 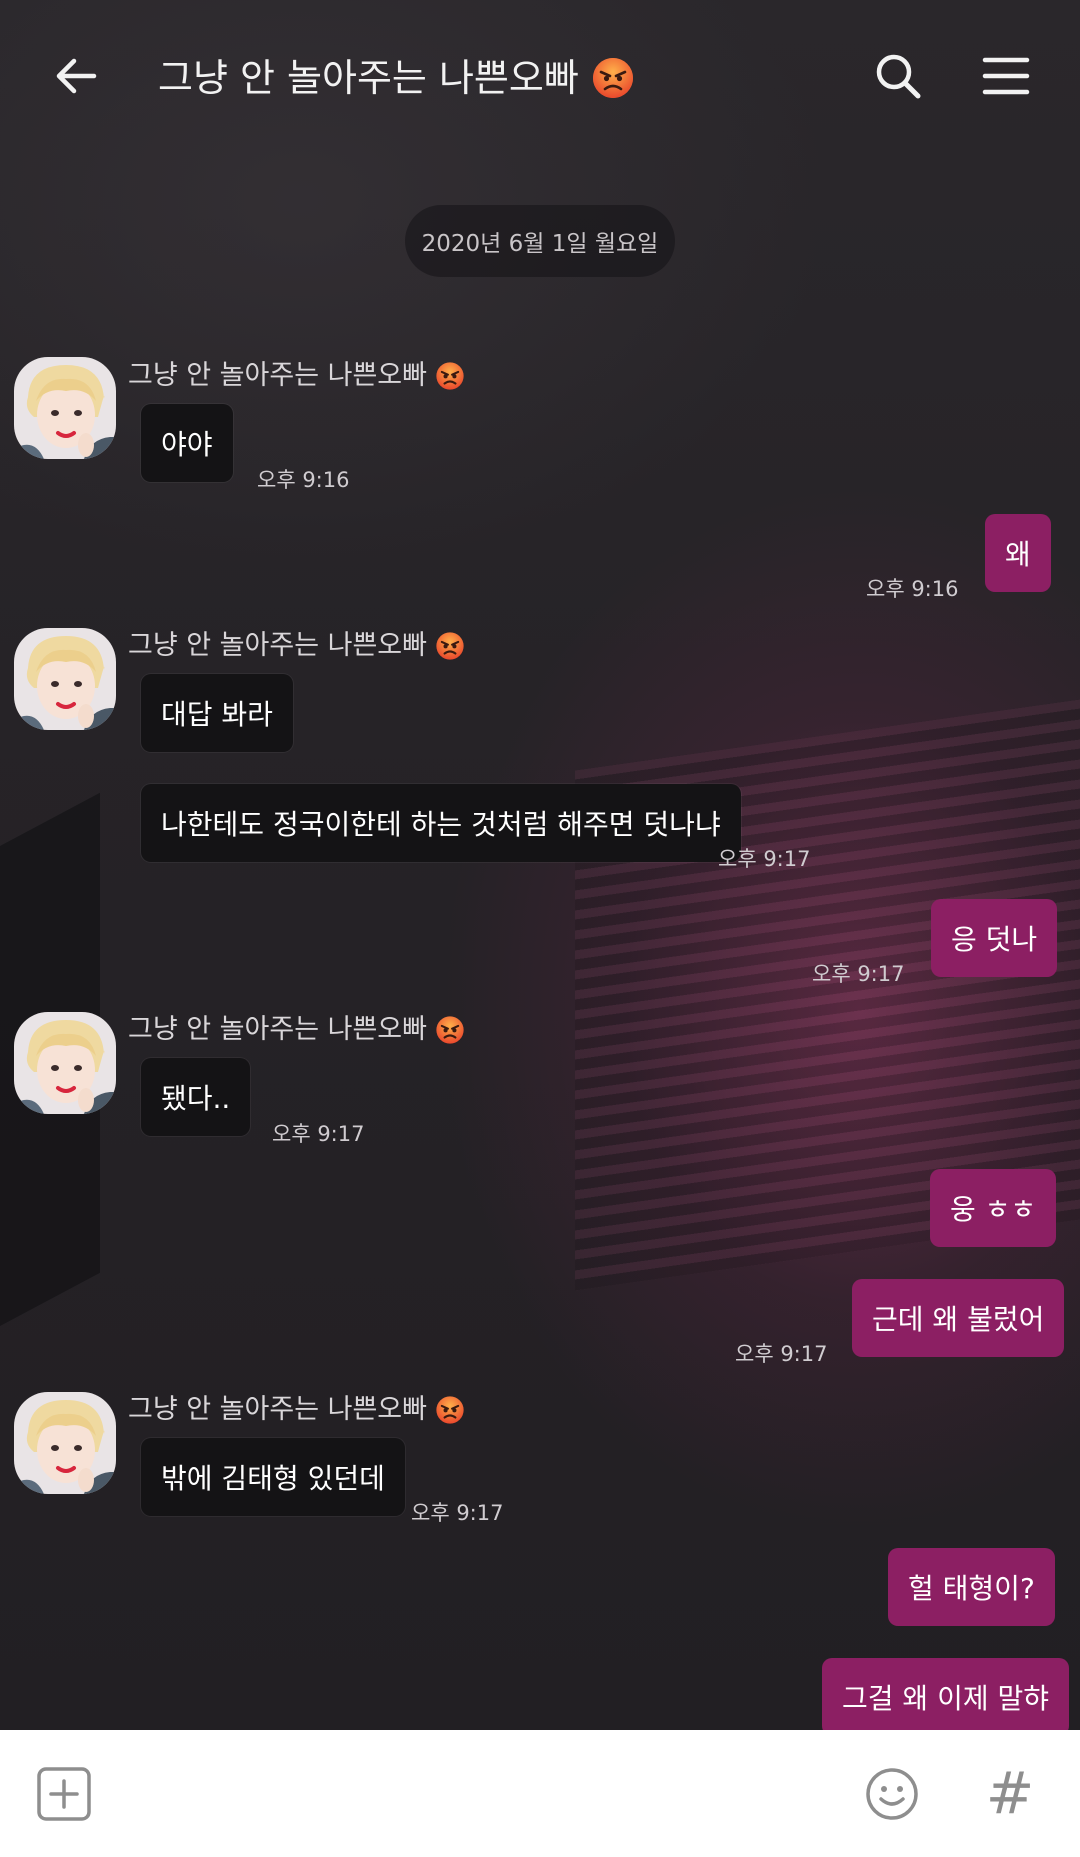 I want to click on back-button, so click(x=76, y=76).